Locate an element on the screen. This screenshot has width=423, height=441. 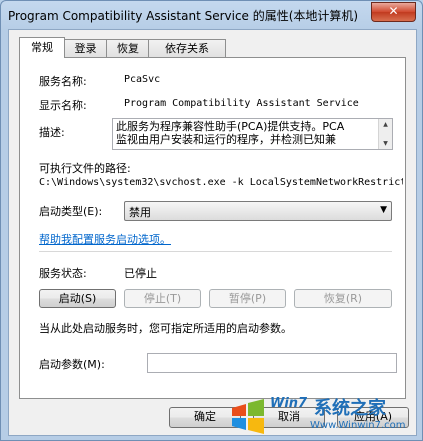
start-params-hint: 当从此处启动服务时，您可指定所适用的启动参数。 is located at coordinates (165, 328).